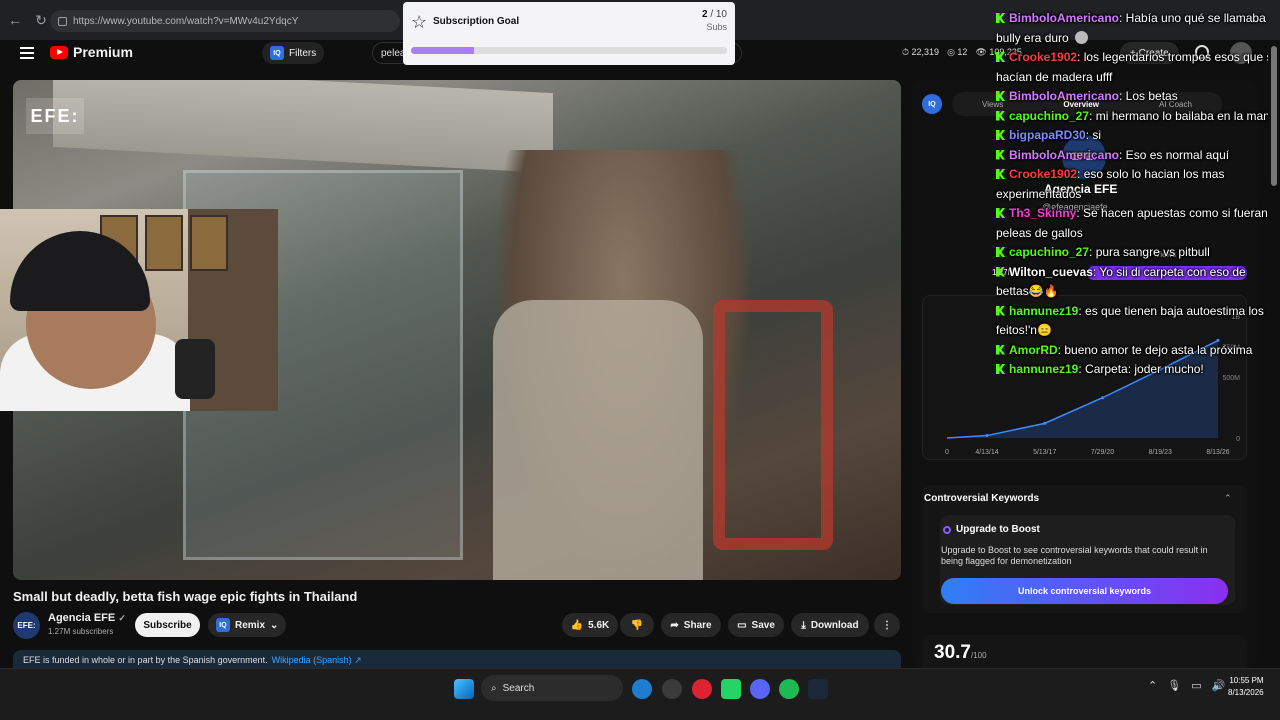  Describe the element at coordinates (1246, 687) in the screenshot. I see `clock: 10:55 PM 8/13/2026` at that location.